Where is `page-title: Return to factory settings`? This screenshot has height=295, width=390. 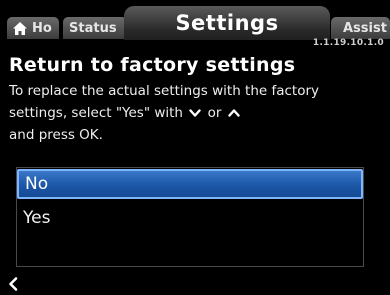 page-title: Return to factory settings is located at coordinates (152, 65).